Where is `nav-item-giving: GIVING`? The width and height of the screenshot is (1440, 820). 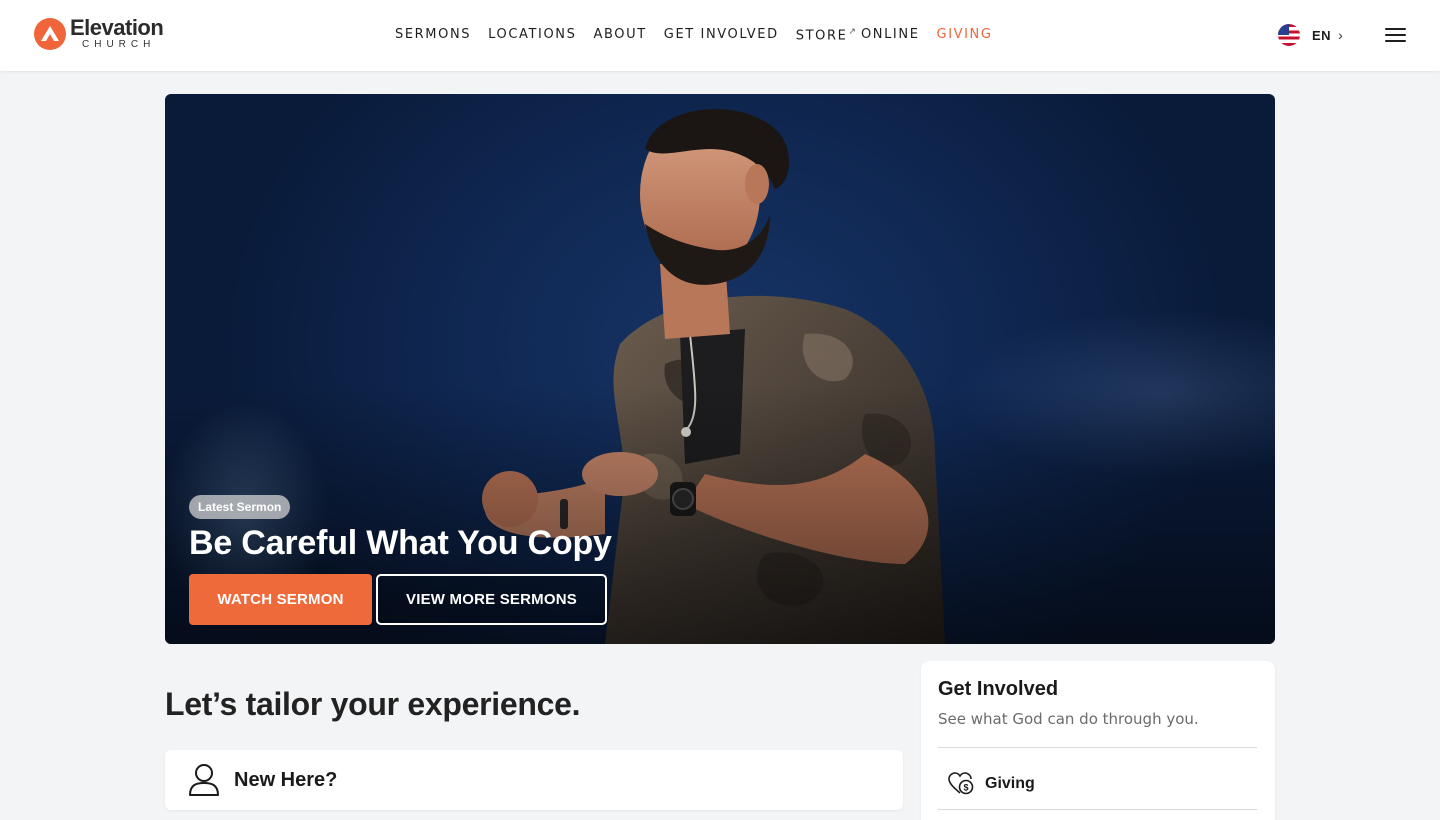 nav-item-giving: GIVING is located at coordinates (965, 35).